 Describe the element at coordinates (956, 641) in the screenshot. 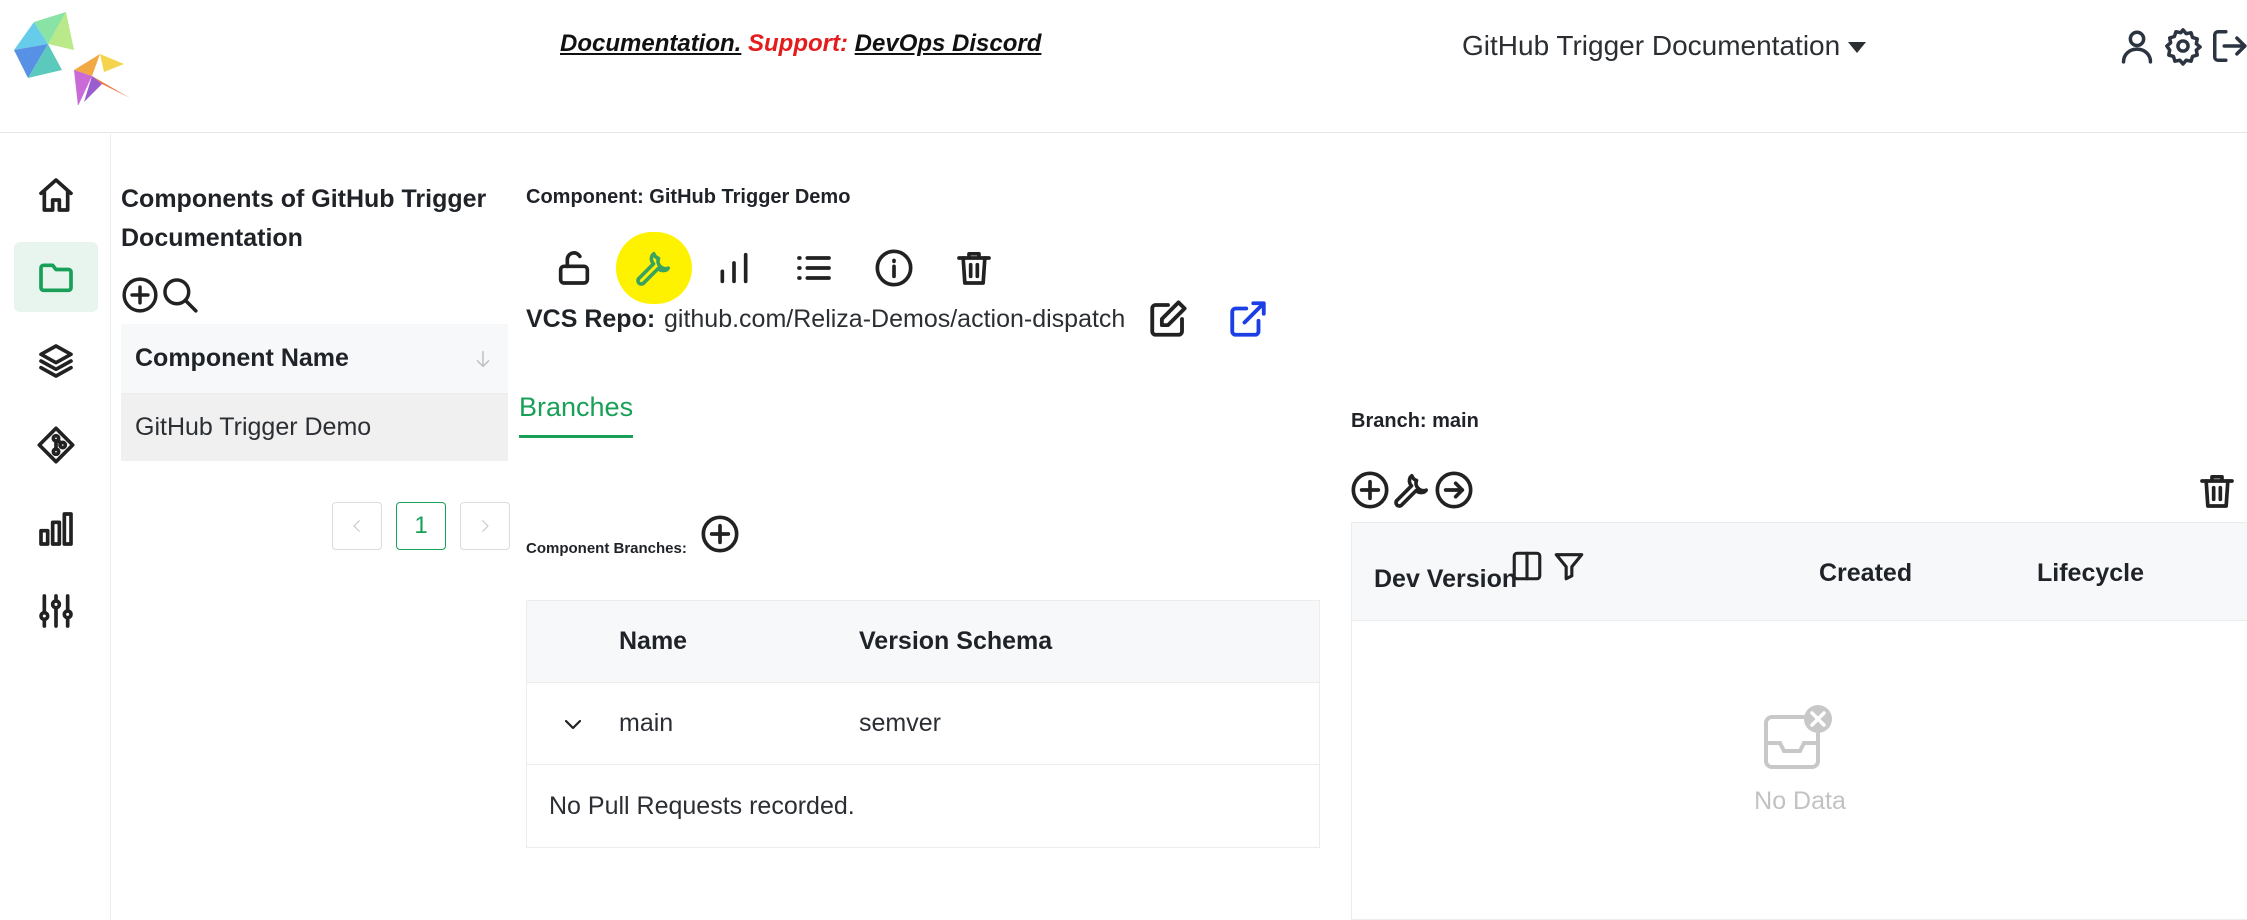

I see `column-header-version-schema: Version Schema` at that location.